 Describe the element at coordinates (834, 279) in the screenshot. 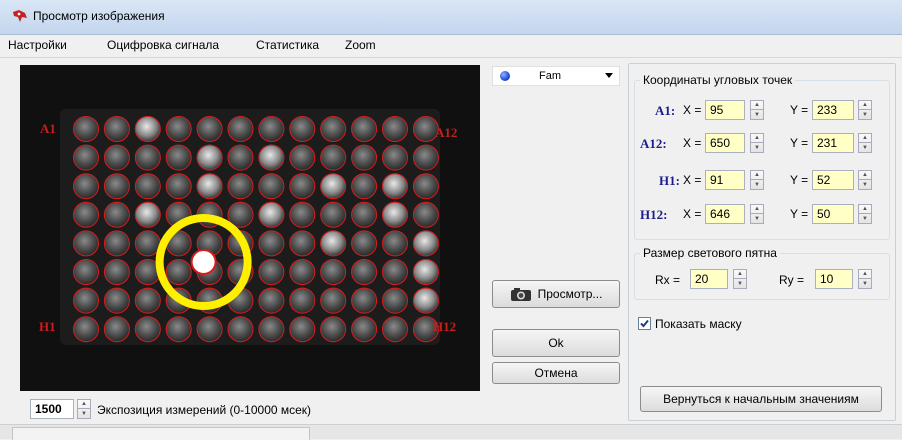

I see `ry-input: 10` at that location.